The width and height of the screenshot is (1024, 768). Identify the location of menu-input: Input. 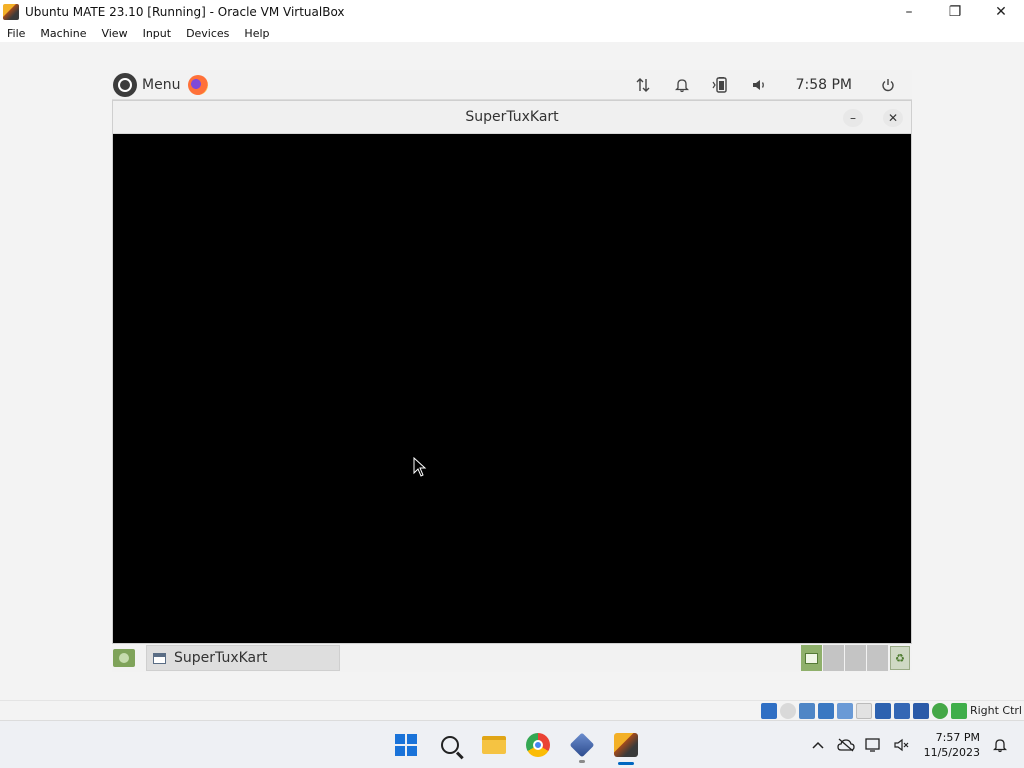
(157, 33).